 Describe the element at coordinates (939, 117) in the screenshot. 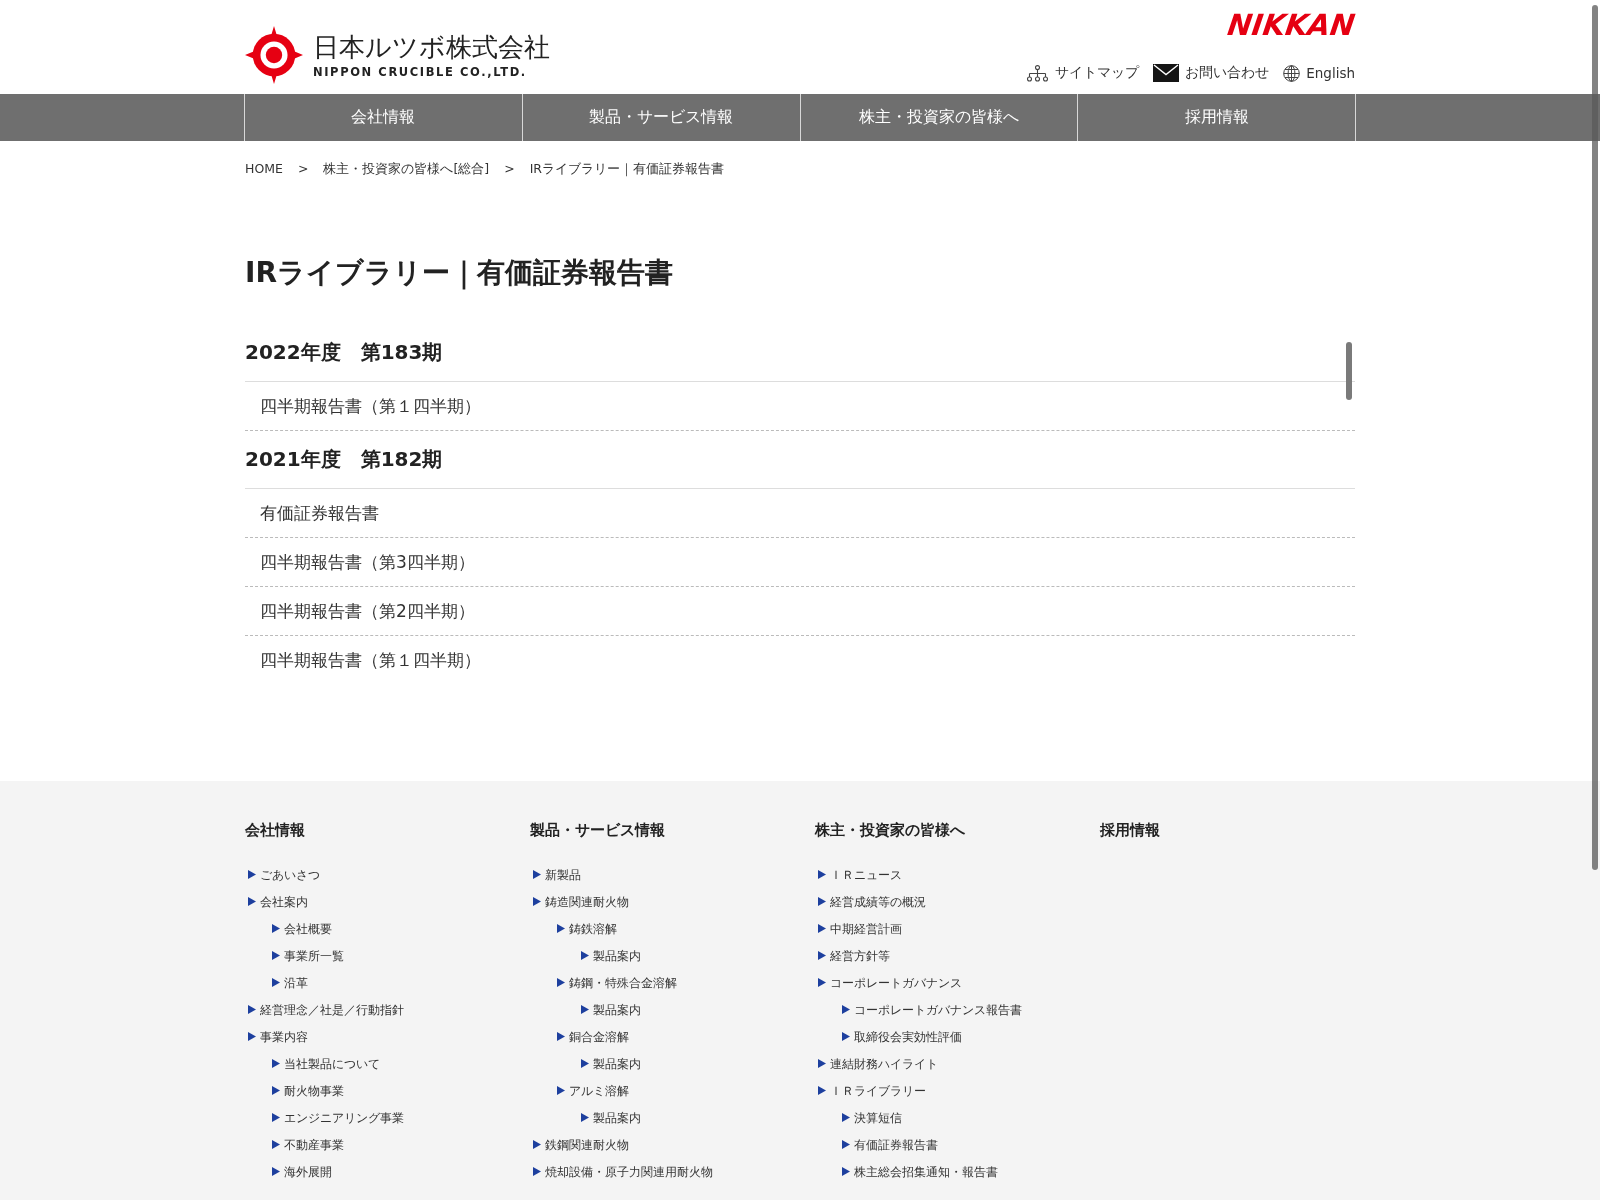

I see `nav-item: 株主・投資家の皆様へ` at that location.